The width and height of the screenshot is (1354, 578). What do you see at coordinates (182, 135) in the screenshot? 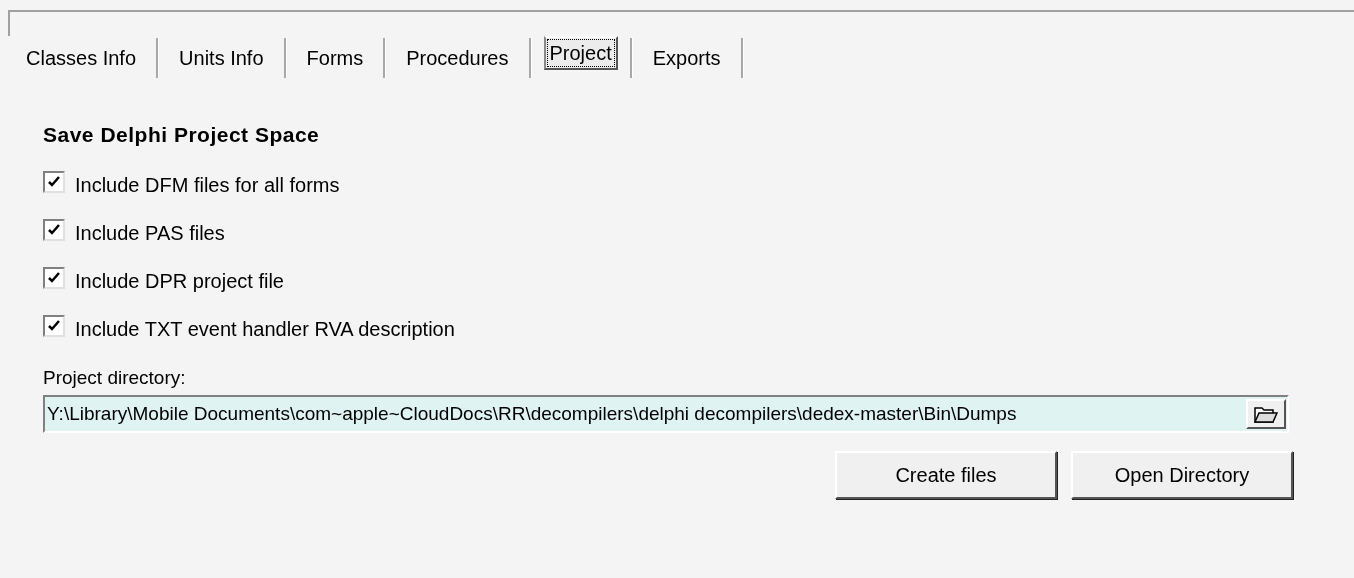
I see `section-title: Save Delphi Project Space` at bounding box center [182, 135].